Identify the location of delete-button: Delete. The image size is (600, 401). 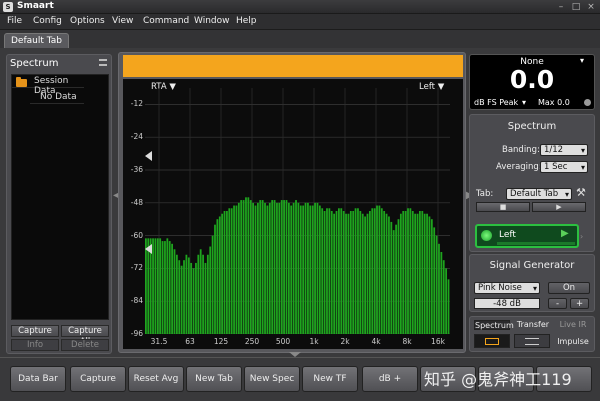
(85, 345).